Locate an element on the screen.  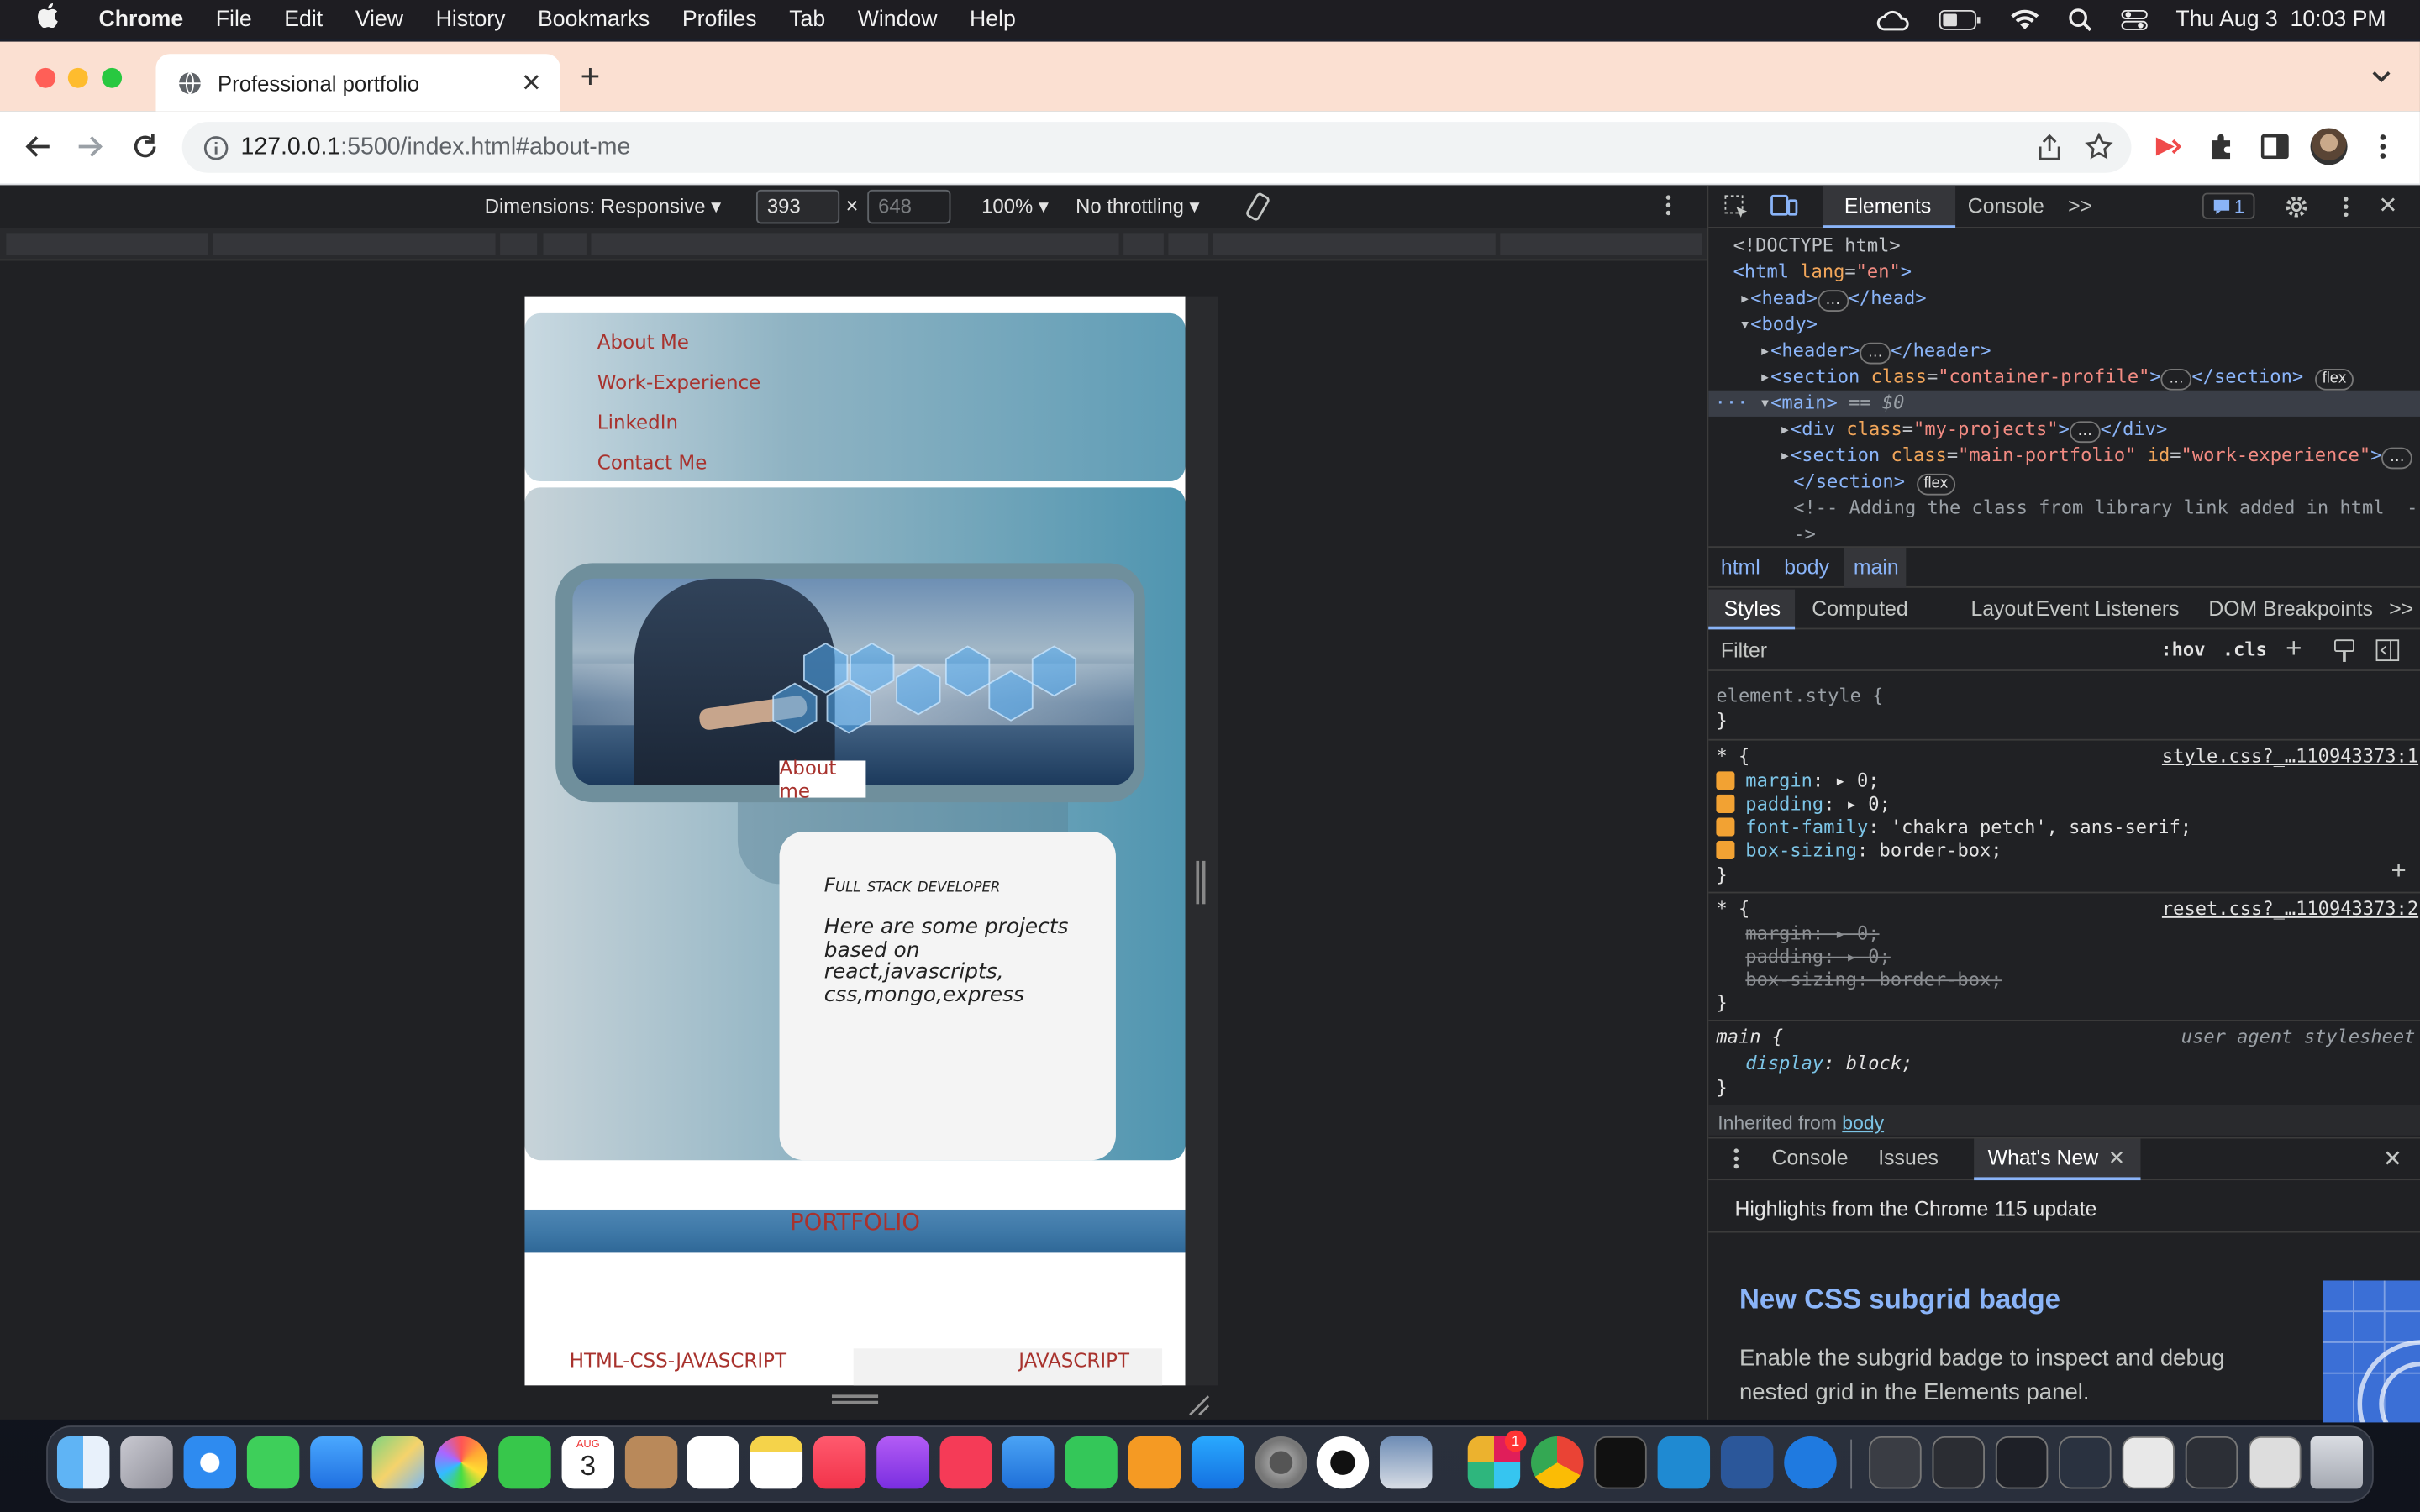
news-icon is located at coordinates (965, 1462).